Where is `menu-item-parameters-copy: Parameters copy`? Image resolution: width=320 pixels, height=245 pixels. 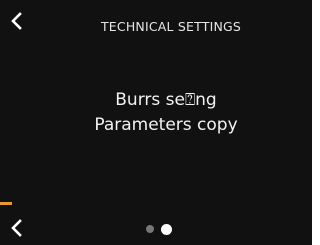 menu-item-parameters-copy: Parameters copy is located at coordinates (166, 125).